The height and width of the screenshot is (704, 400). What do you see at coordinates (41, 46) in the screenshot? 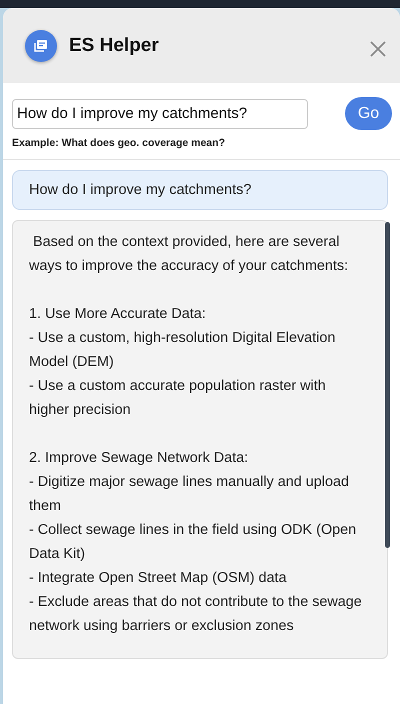
I see `chat-icon` at bounding box center [41, 46].